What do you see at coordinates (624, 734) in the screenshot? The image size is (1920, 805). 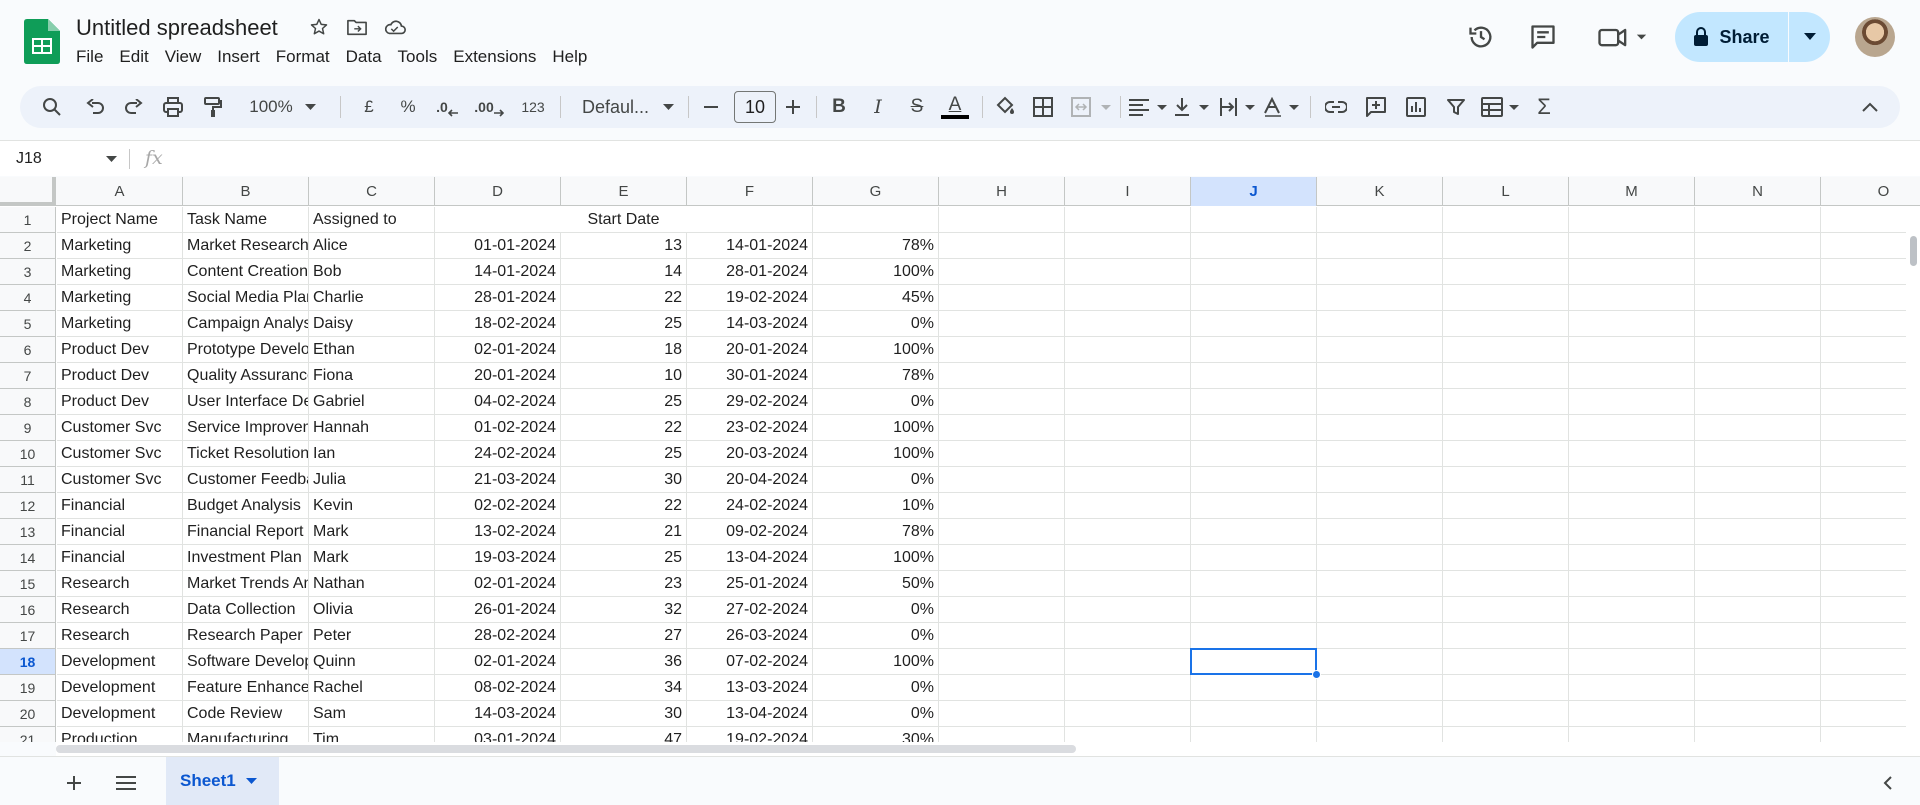 I see `cell-e21: 47` at bounding box center [624, 734].